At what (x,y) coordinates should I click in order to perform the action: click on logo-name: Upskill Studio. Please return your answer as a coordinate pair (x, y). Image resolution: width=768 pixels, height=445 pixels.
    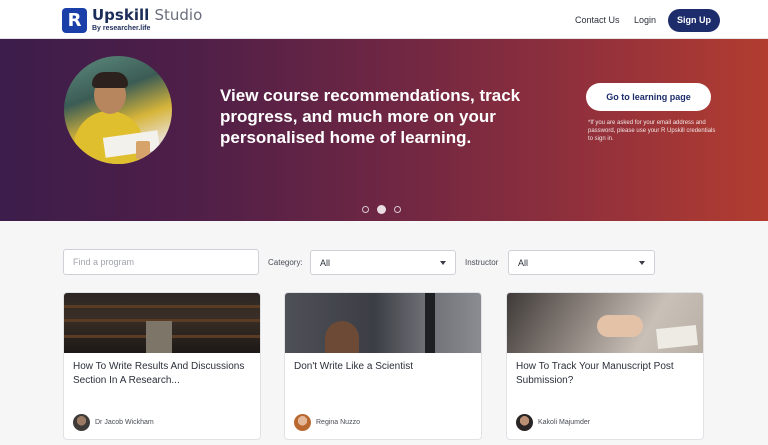
    Looking at the image, I should click on (147, 15).